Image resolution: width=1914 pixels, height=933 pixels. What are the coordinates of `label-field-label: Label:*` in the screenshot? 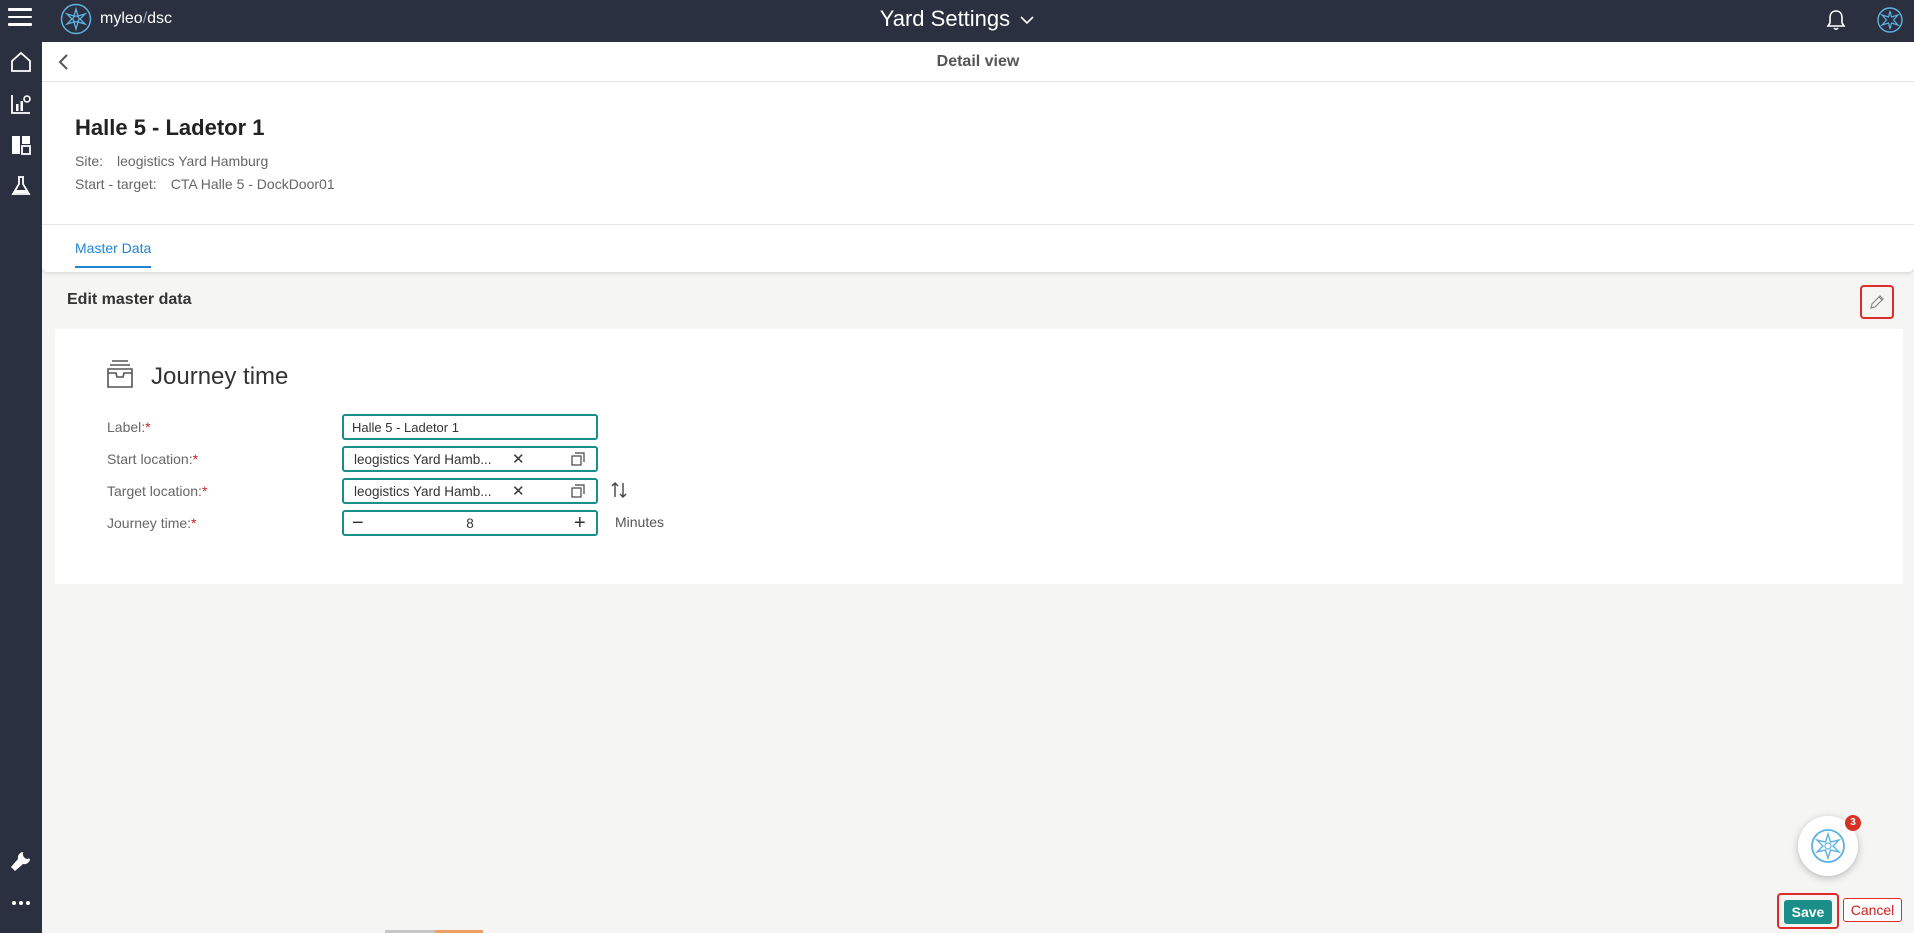 It's located at (129, 427).